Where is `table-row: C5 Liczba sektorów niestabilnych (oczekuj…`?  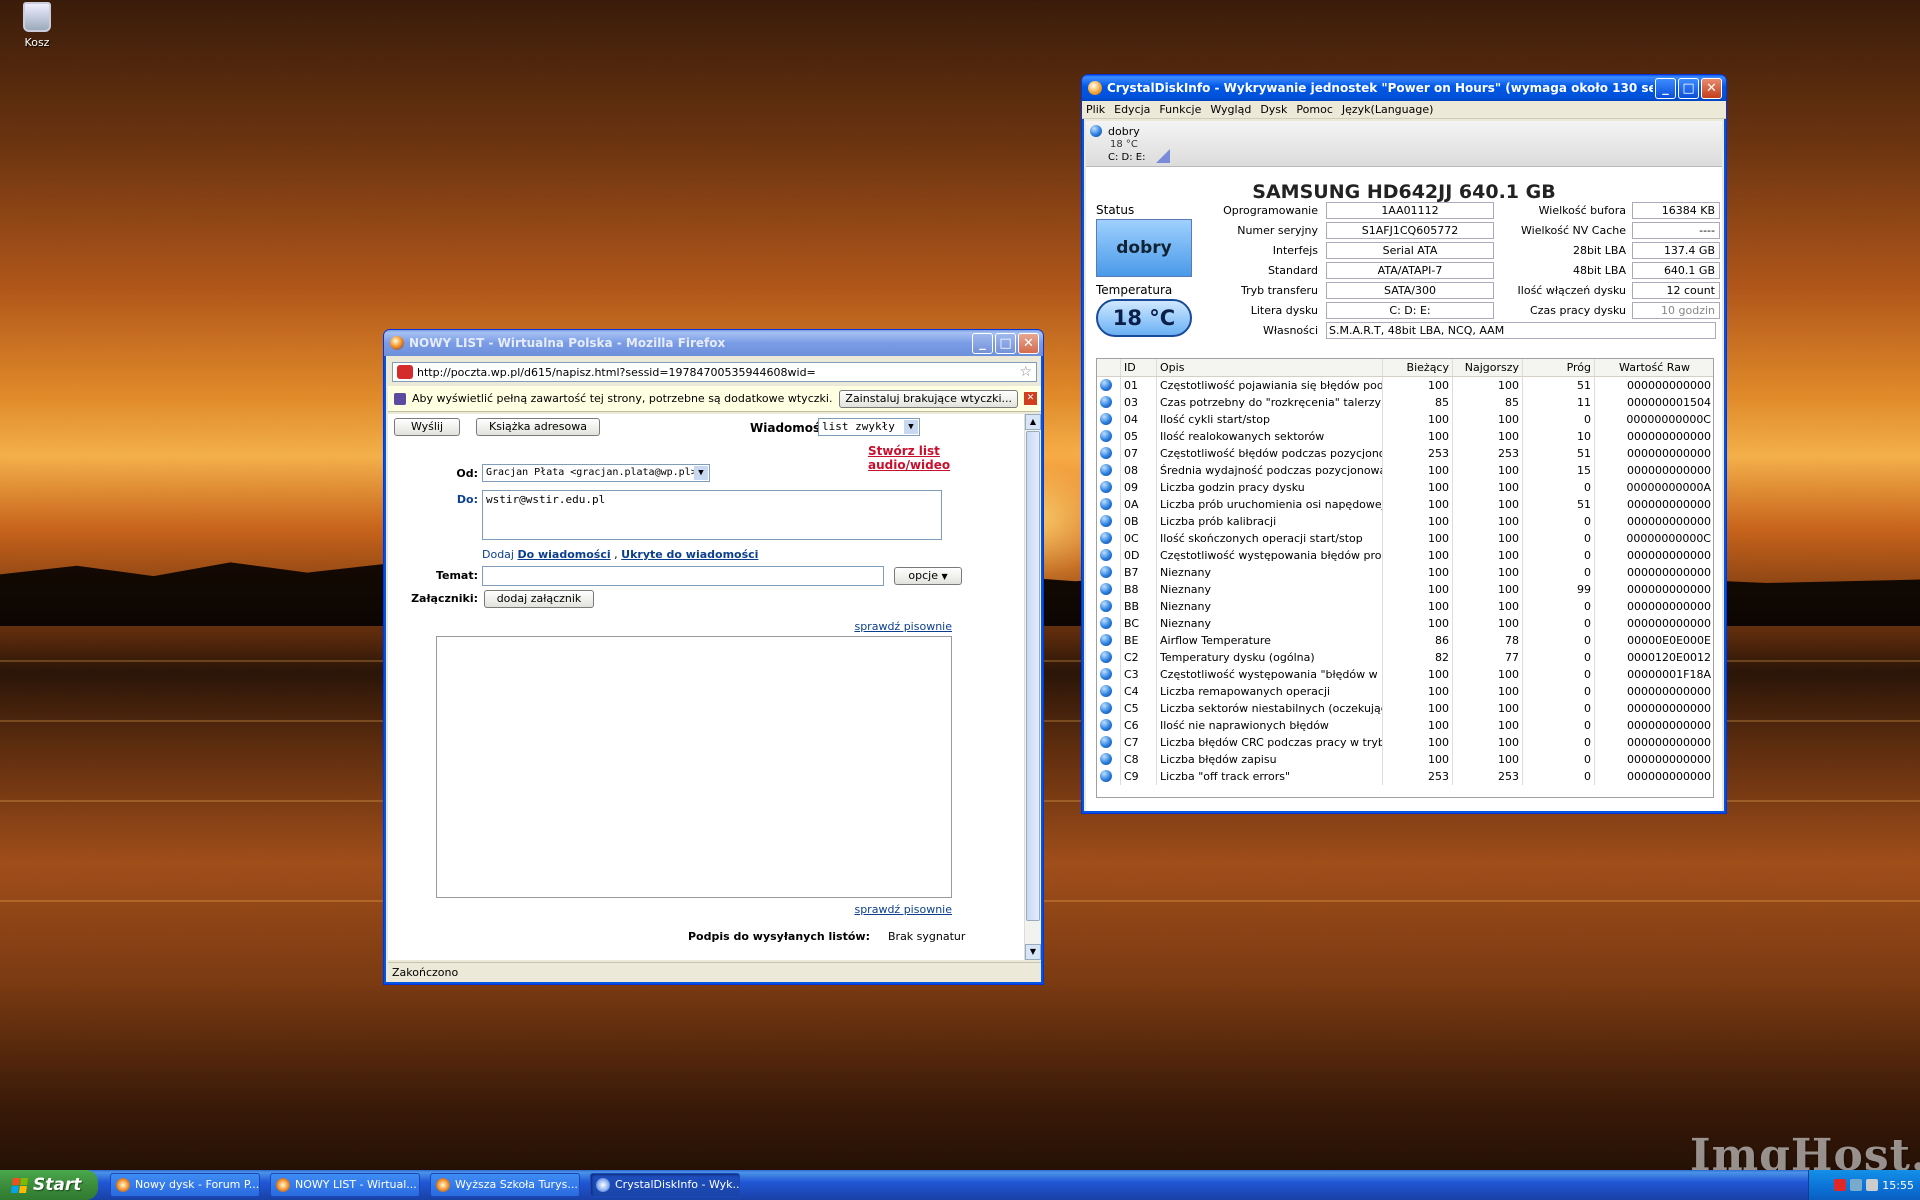
table-row: C5 Liczba sektorów niestabilnych (oczekuj… is located at coordinates (1405, 708).